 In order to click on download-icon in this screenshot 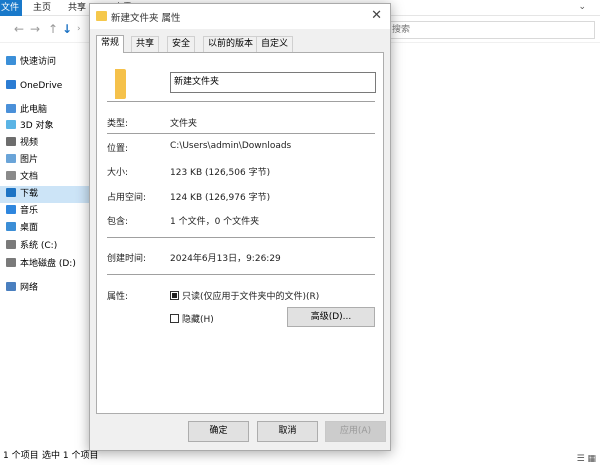, I will do `click(11, 192)`.